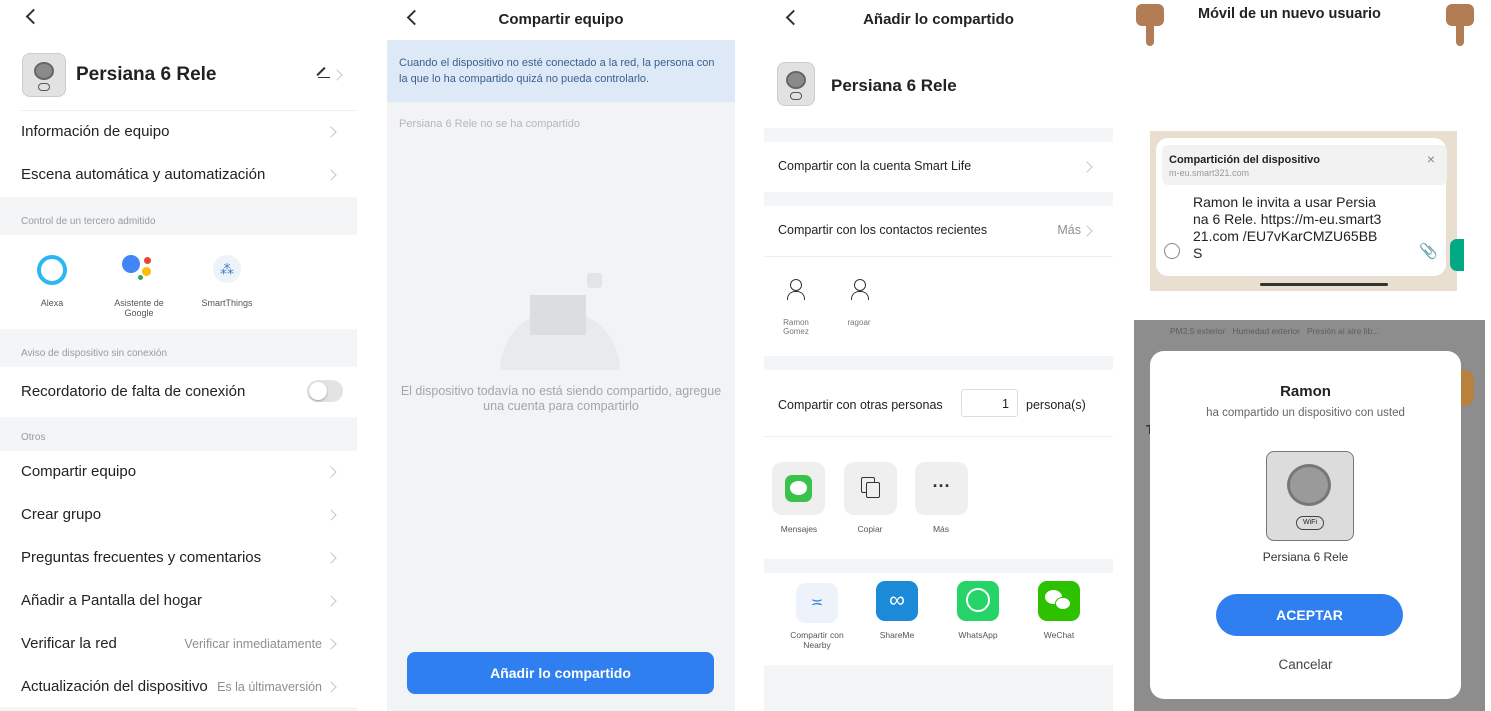 The image size is (1491, 711). What do you see at coordinates (897, 635) in the screenshot?
I see `app-label: ShareMe` at bounding box center [897, 635].